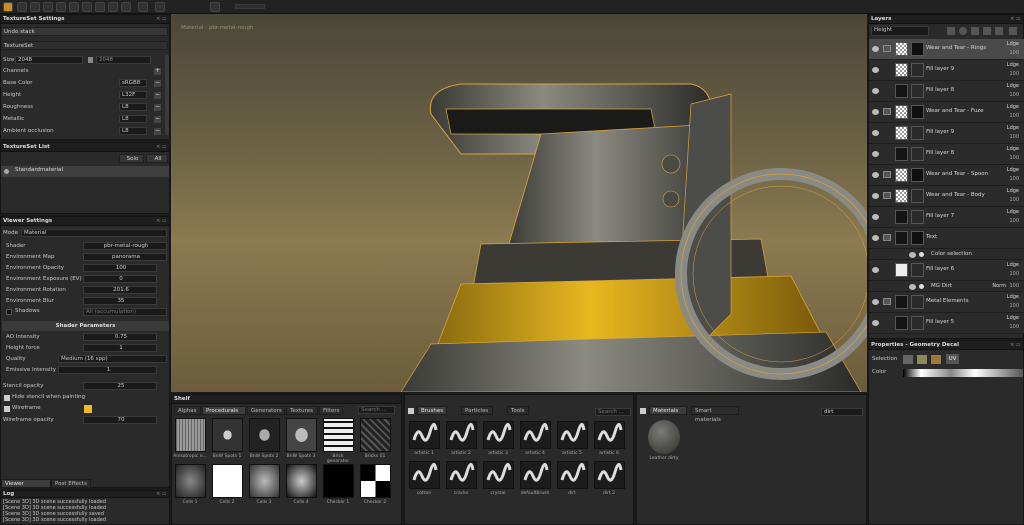  Describe the element at coordinates (84, 31) in the screenshot. I see `undo-stack-button: Undo stack` at that location.